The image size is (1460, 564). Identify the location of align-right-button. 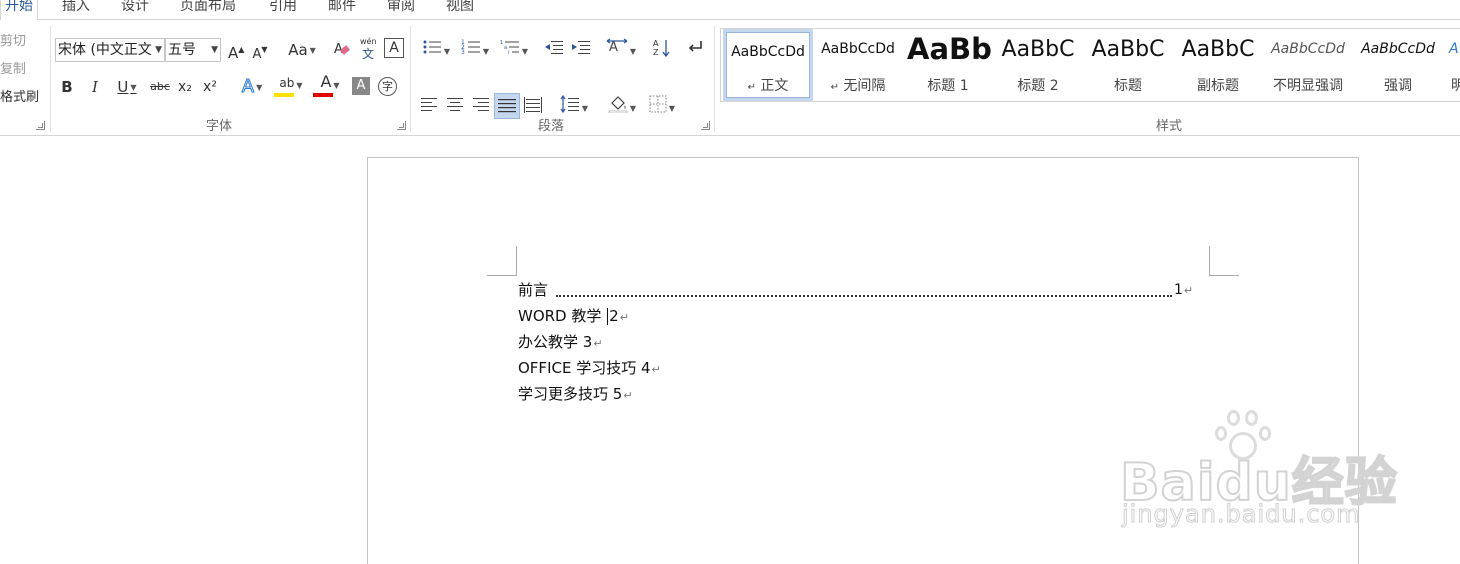
(481, 107).